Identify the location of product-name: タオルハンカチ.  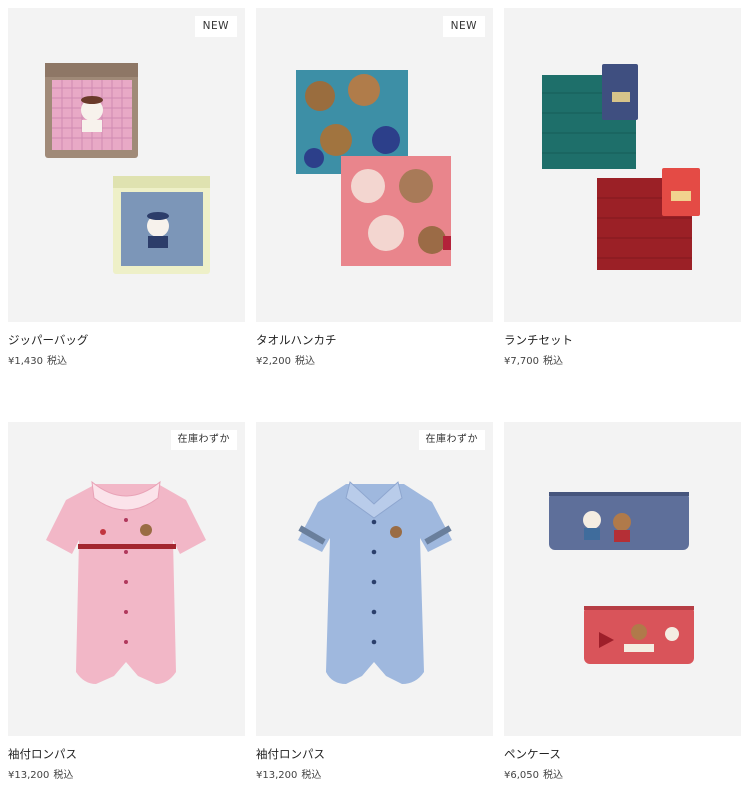
(374, 340).